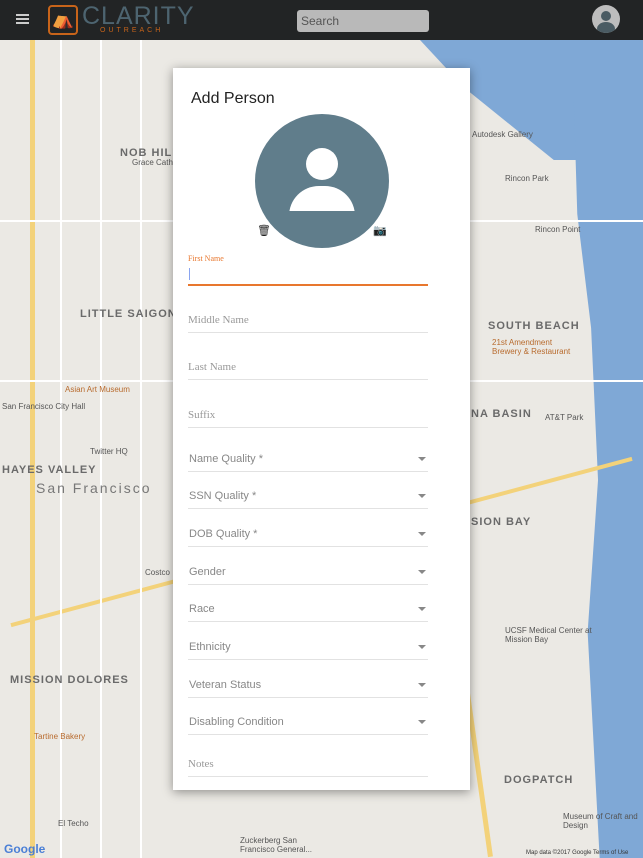 The width and height of the screenshot is (643, 858). What do you see at coordinates (531, 347) in the screenshot?
I see `map-label: 21st Amendment Brewery & Restaurant` at bounding box center [531, 347].